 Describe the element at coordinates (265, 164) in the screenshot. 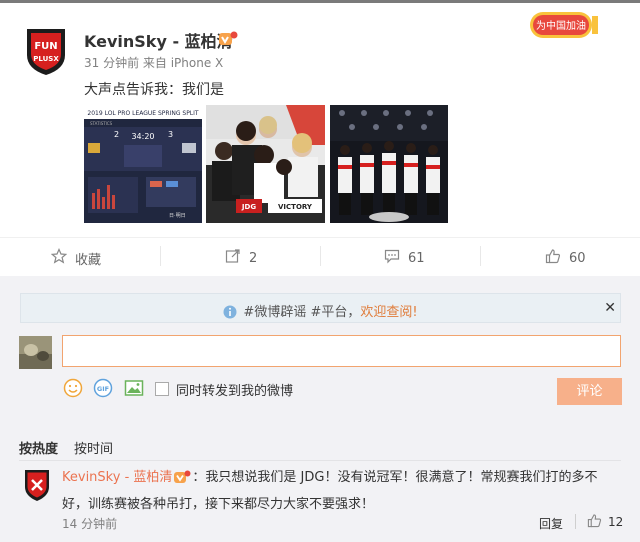

I see `post-image-2: JDG VICTORY` at that location.